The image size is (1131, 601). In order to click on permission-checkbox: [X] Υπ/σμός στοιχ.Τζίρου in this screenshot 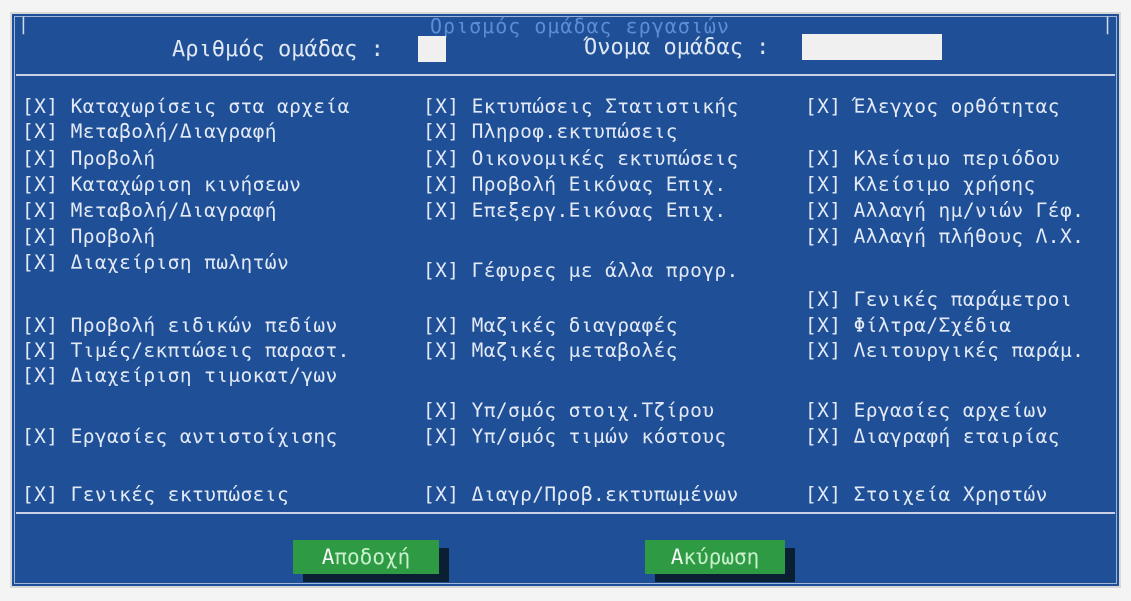, I will do `click(568, 411)`.